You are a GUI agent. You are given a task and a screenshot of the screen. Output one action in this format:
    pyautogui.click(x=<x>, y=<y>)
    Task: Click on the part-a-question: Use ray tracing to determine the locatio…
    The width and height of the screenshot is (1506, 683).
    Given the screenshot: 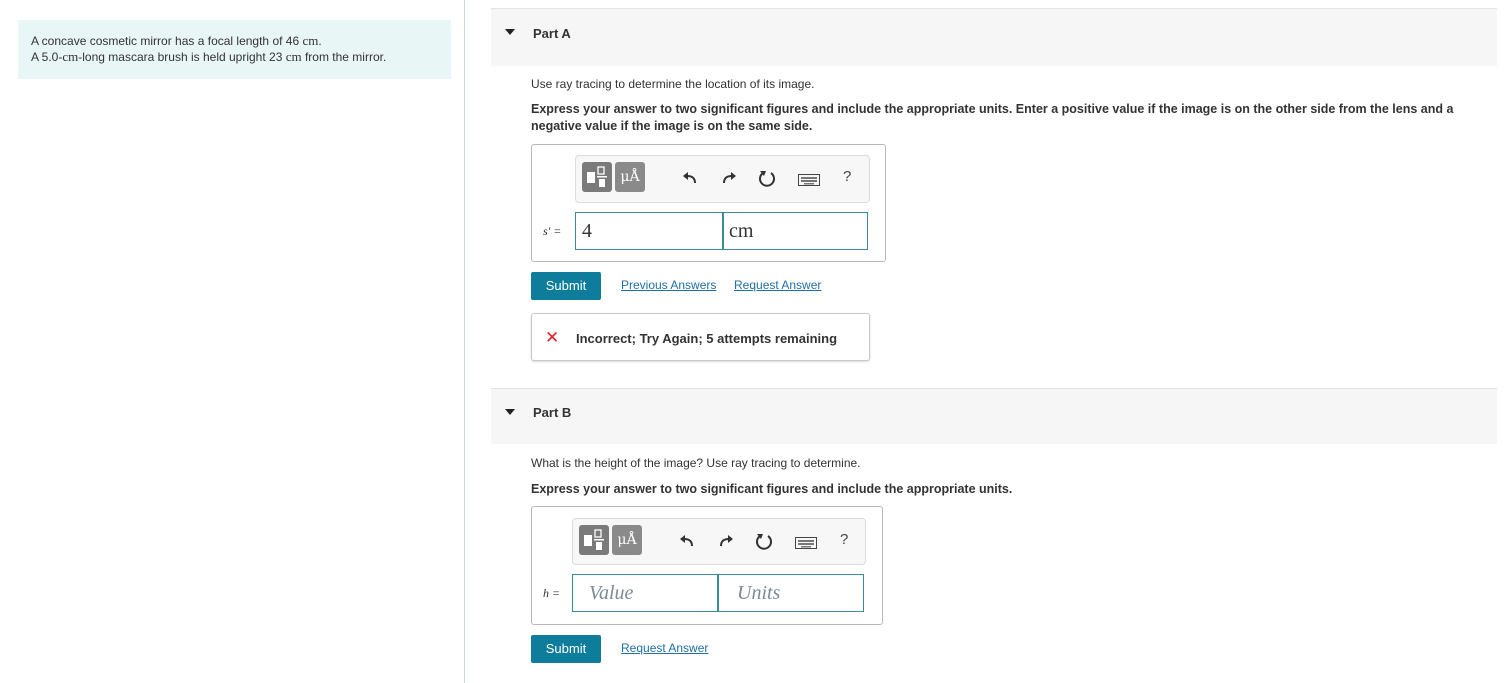 What is the action you would take?
    pyautogui.click(x=673, y=84)
    